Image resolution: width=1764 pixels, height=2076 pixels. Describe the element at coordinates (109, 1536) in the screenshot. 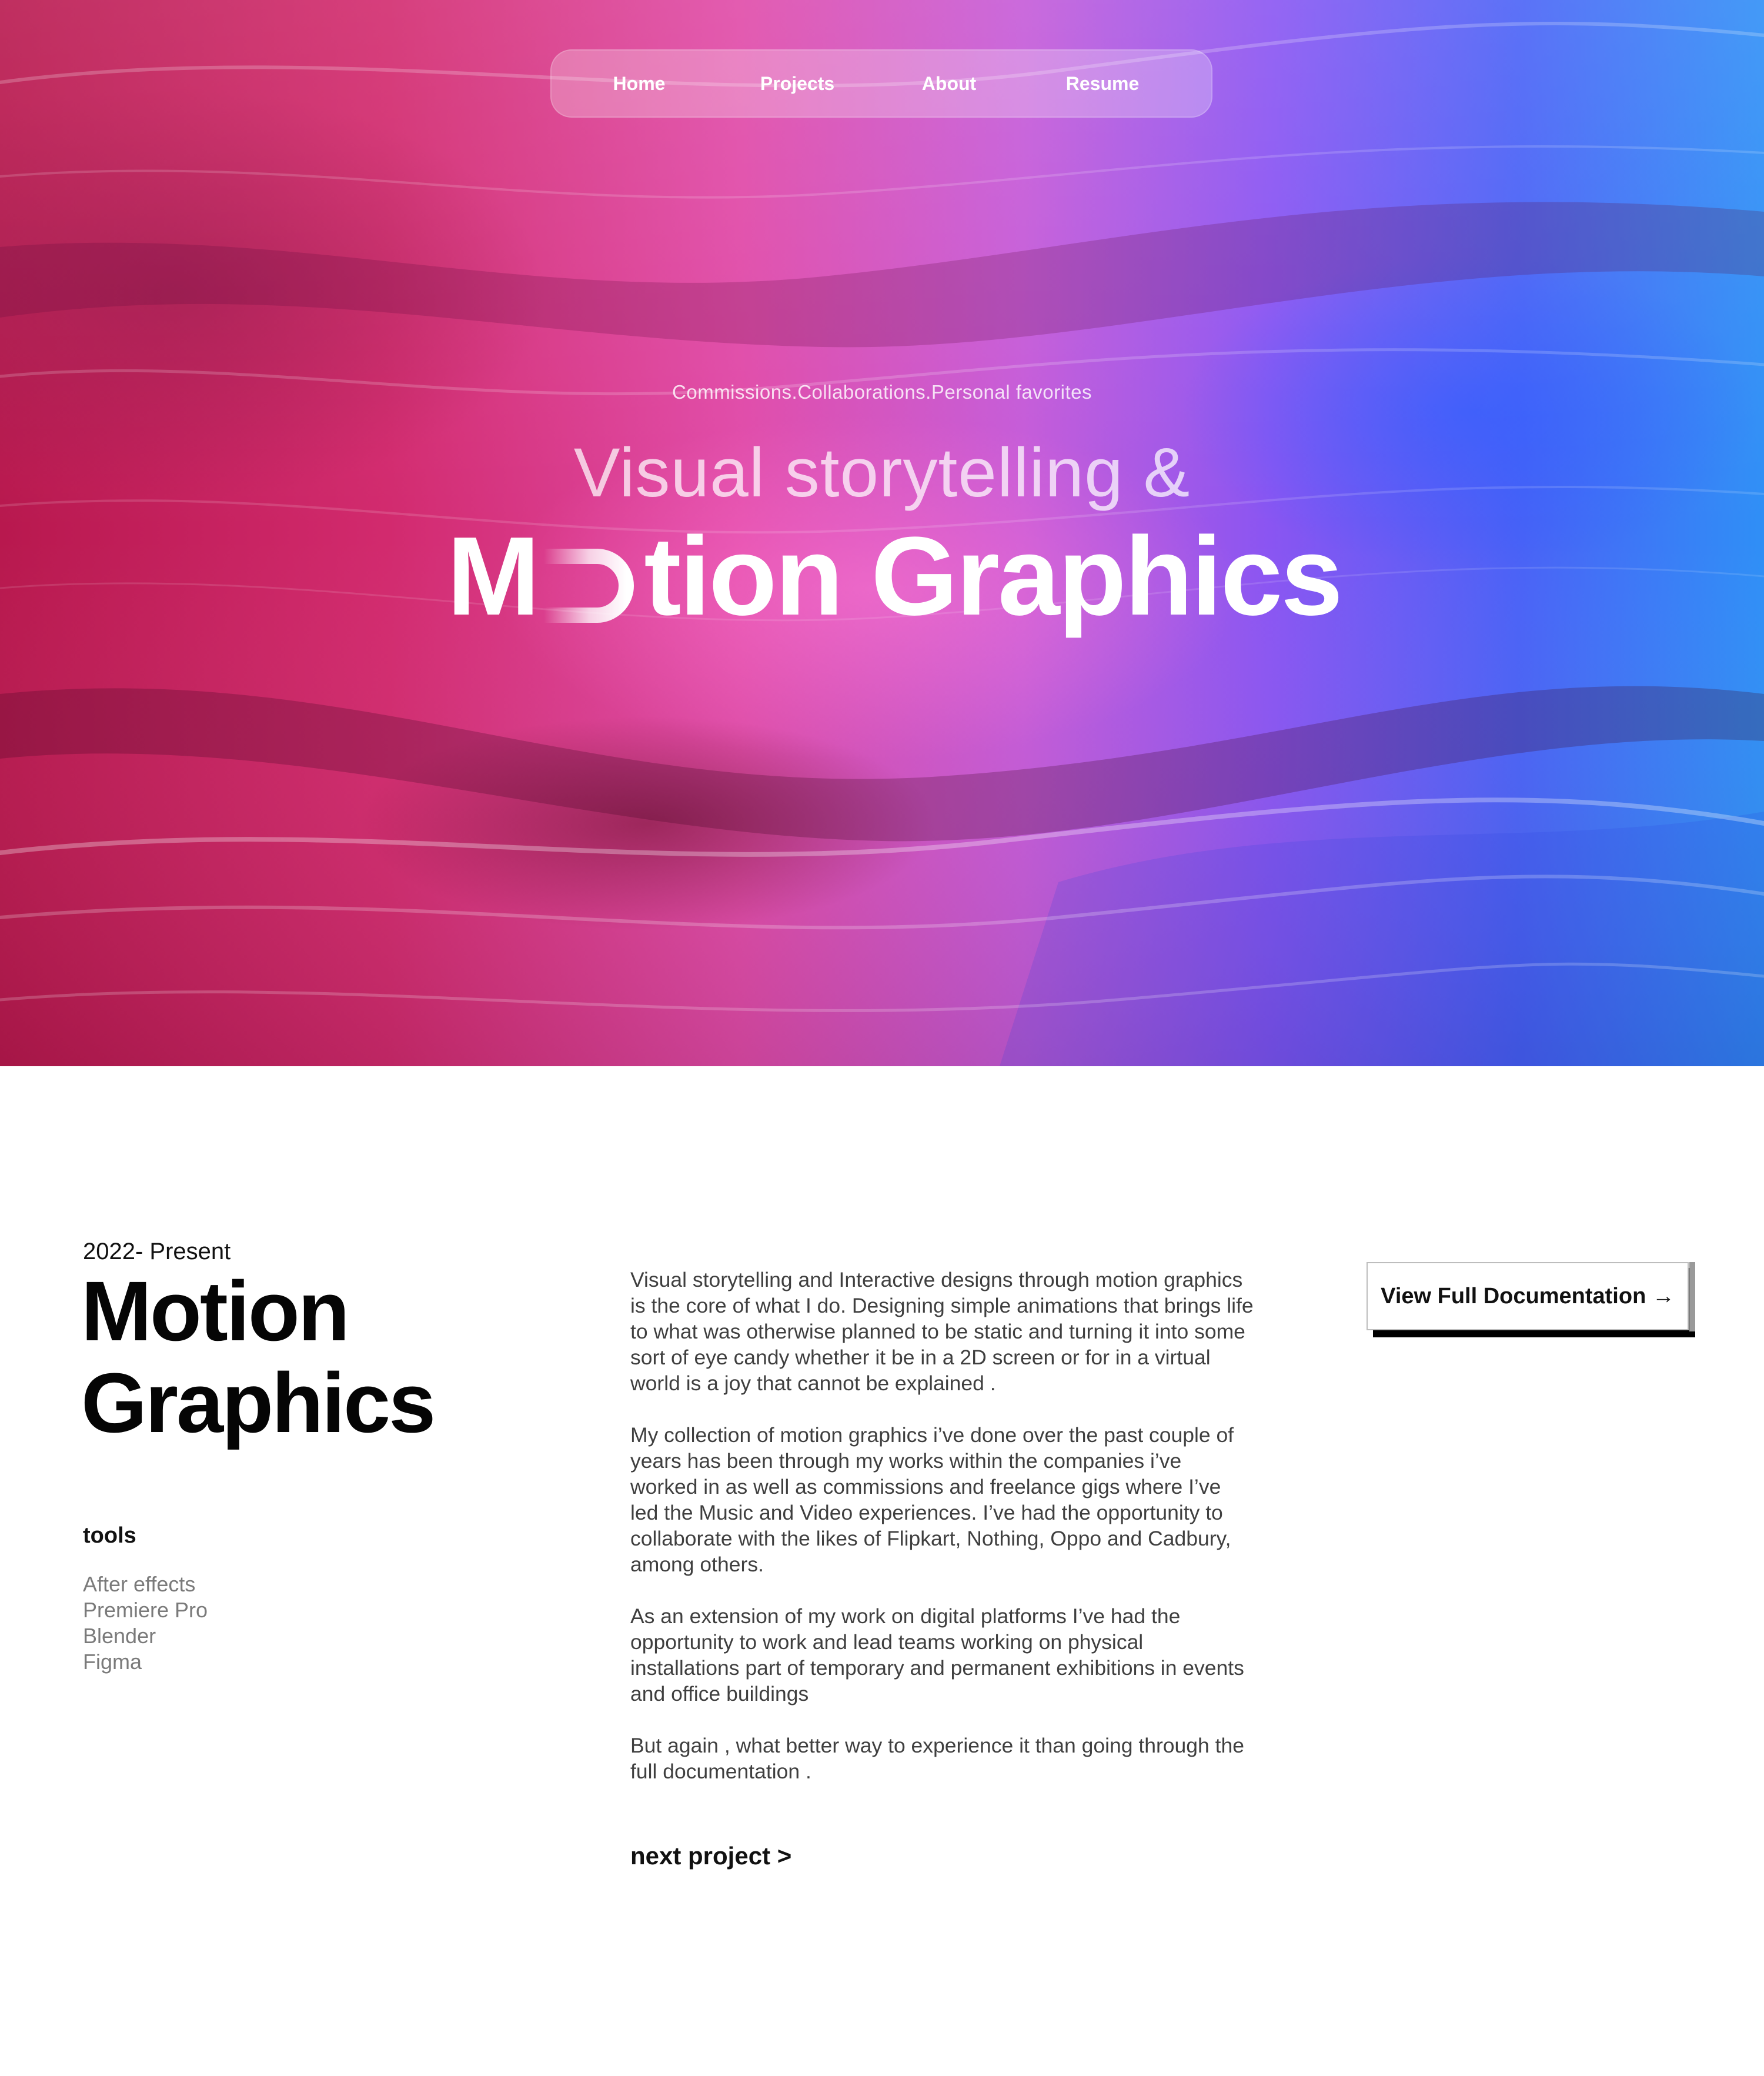

I see `tools-heading: tools` at that location.